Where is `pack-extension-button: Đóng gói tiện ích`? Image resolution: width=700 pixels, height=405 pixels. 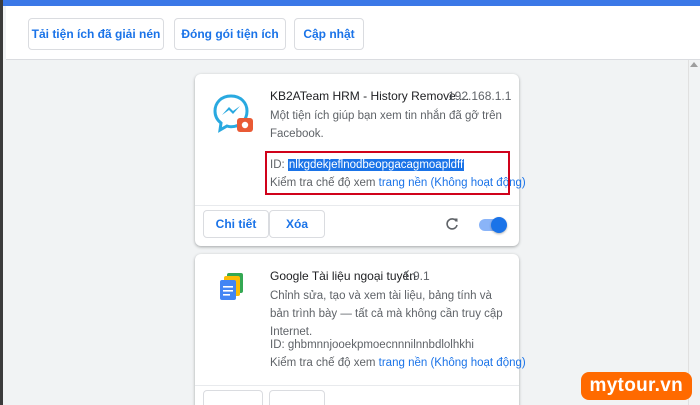 pack-extension-button: Đóng gói tiện ích is located at coordinates (230, 34).